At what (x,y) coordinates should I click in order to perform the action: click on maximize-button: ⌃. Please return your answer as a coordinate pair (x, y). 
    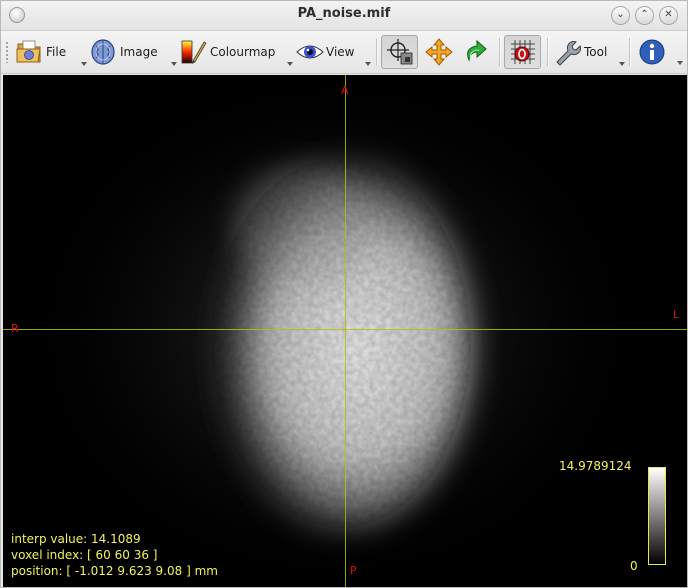
    Looking at the image, I should click on (644, 15).